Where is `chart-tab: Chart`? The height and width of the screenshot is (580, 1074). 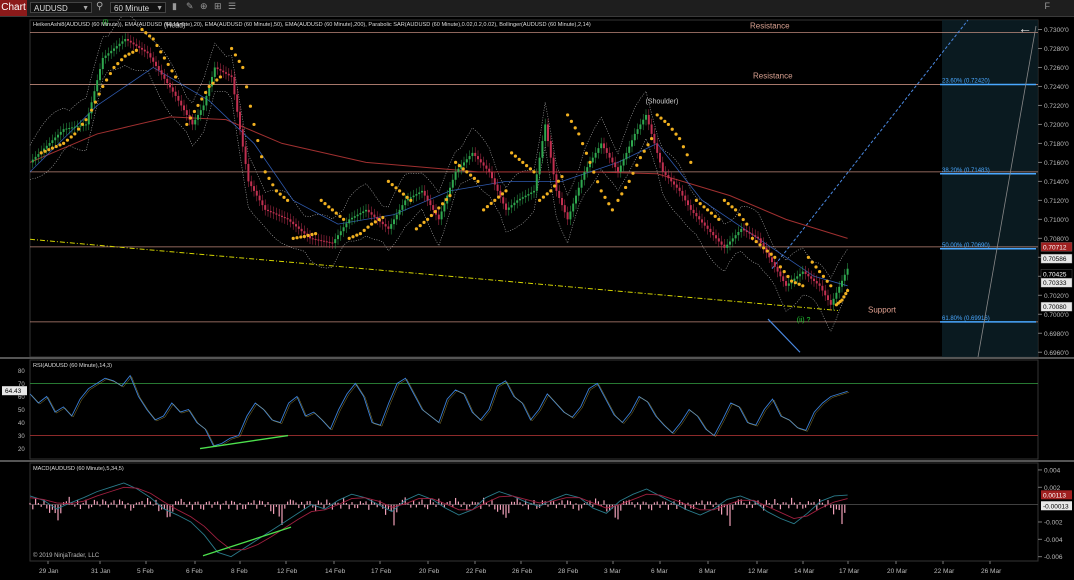
chart-tab: Chart is located at coordinates (13, 8).